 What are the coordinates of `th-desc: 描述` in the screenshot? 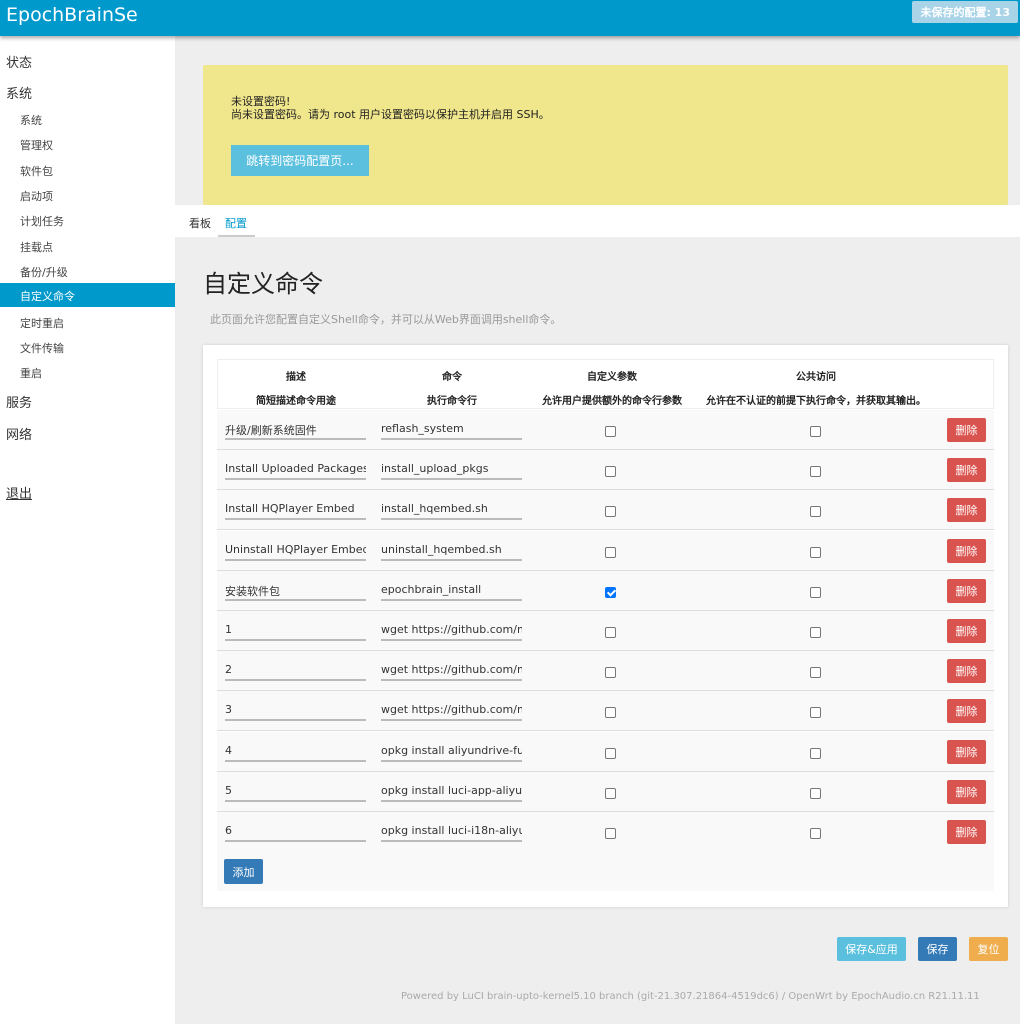 It's located at (296, 377).